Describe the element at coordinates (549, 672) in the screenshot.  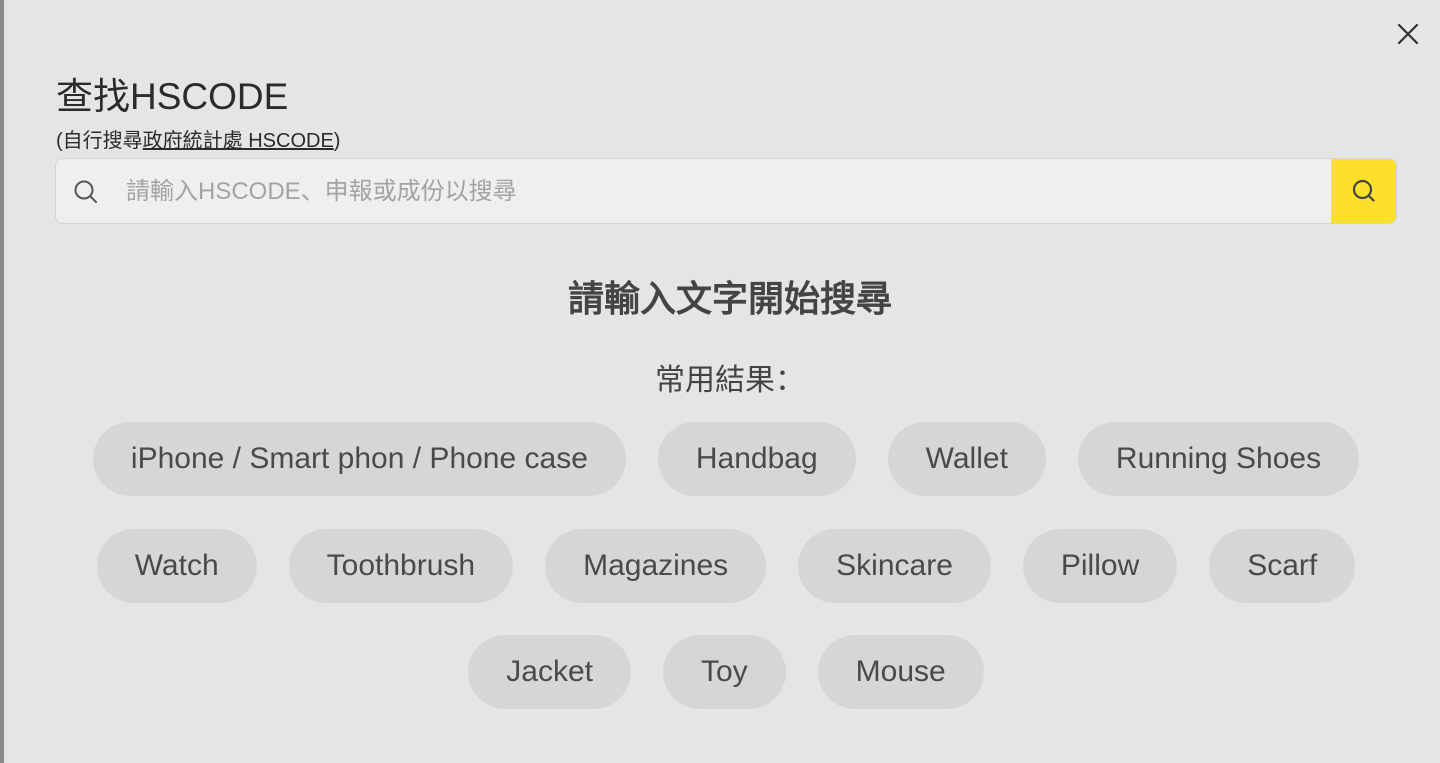
I see `common-result-chip: Jacket` at that location.